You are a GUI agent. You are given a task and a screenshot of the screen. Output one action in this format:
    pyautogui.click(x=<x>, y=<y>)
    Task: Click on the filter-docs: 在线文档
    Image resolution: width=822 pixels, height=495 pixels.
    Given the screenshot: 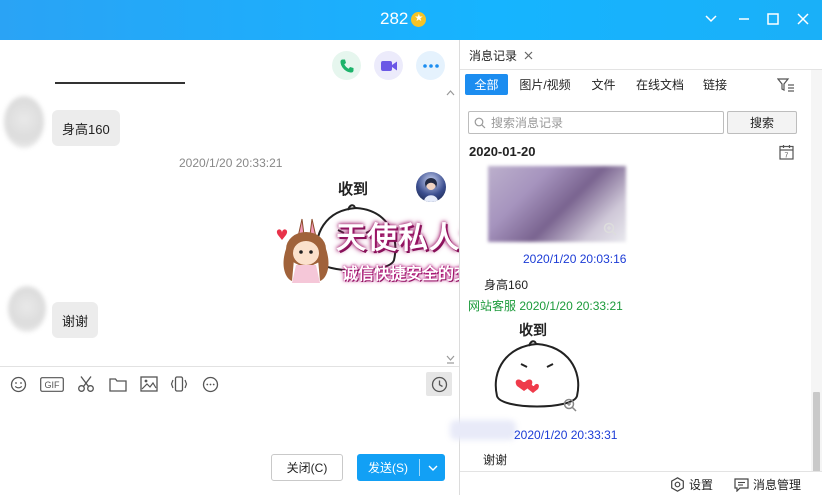 What is the action you would take?
    pyautogui.click(x=660, y=84)
    